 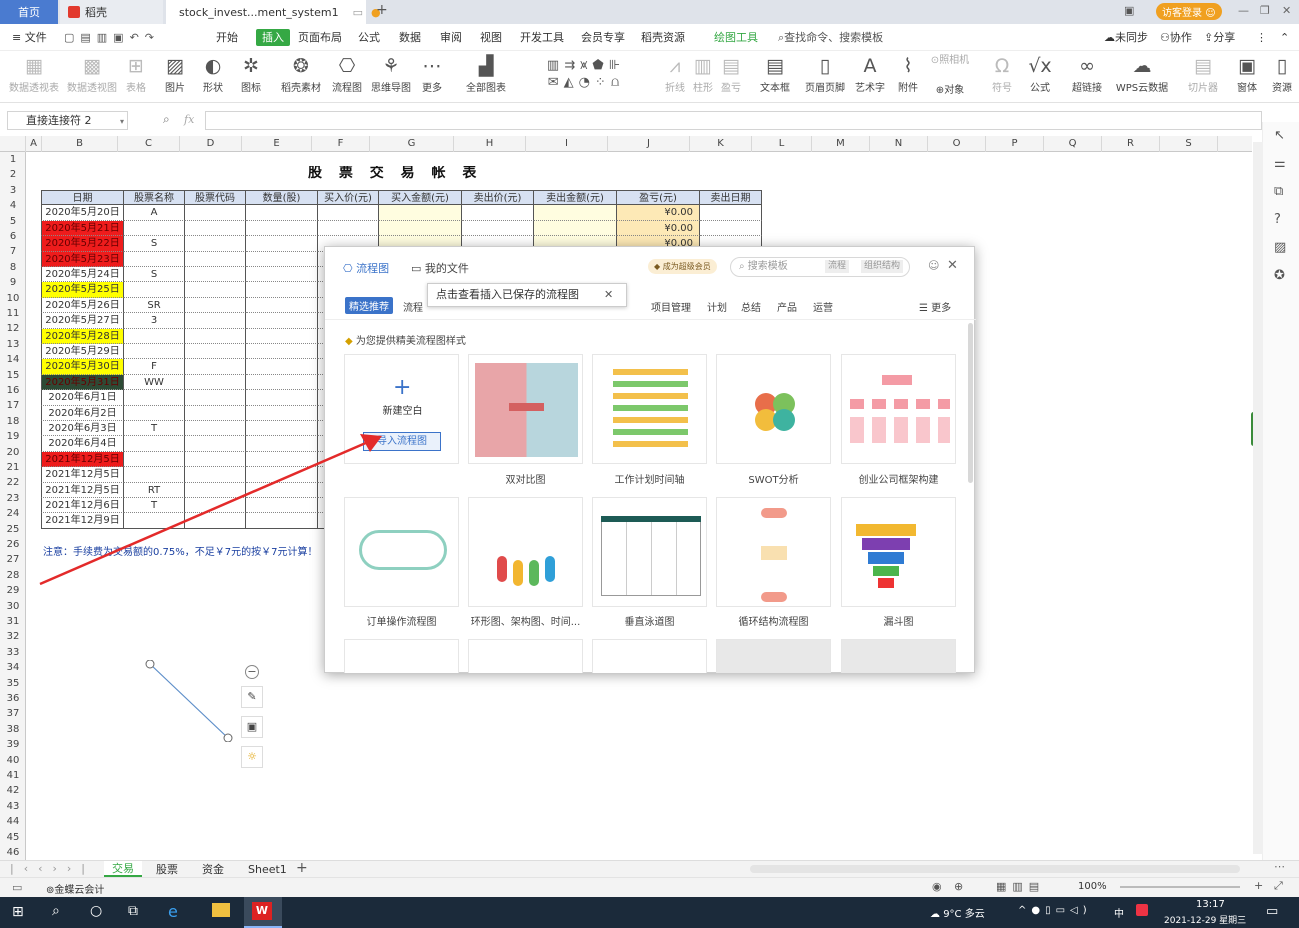 I want to click on eye-protection-icon: ◉, so click(x=937, y=886).